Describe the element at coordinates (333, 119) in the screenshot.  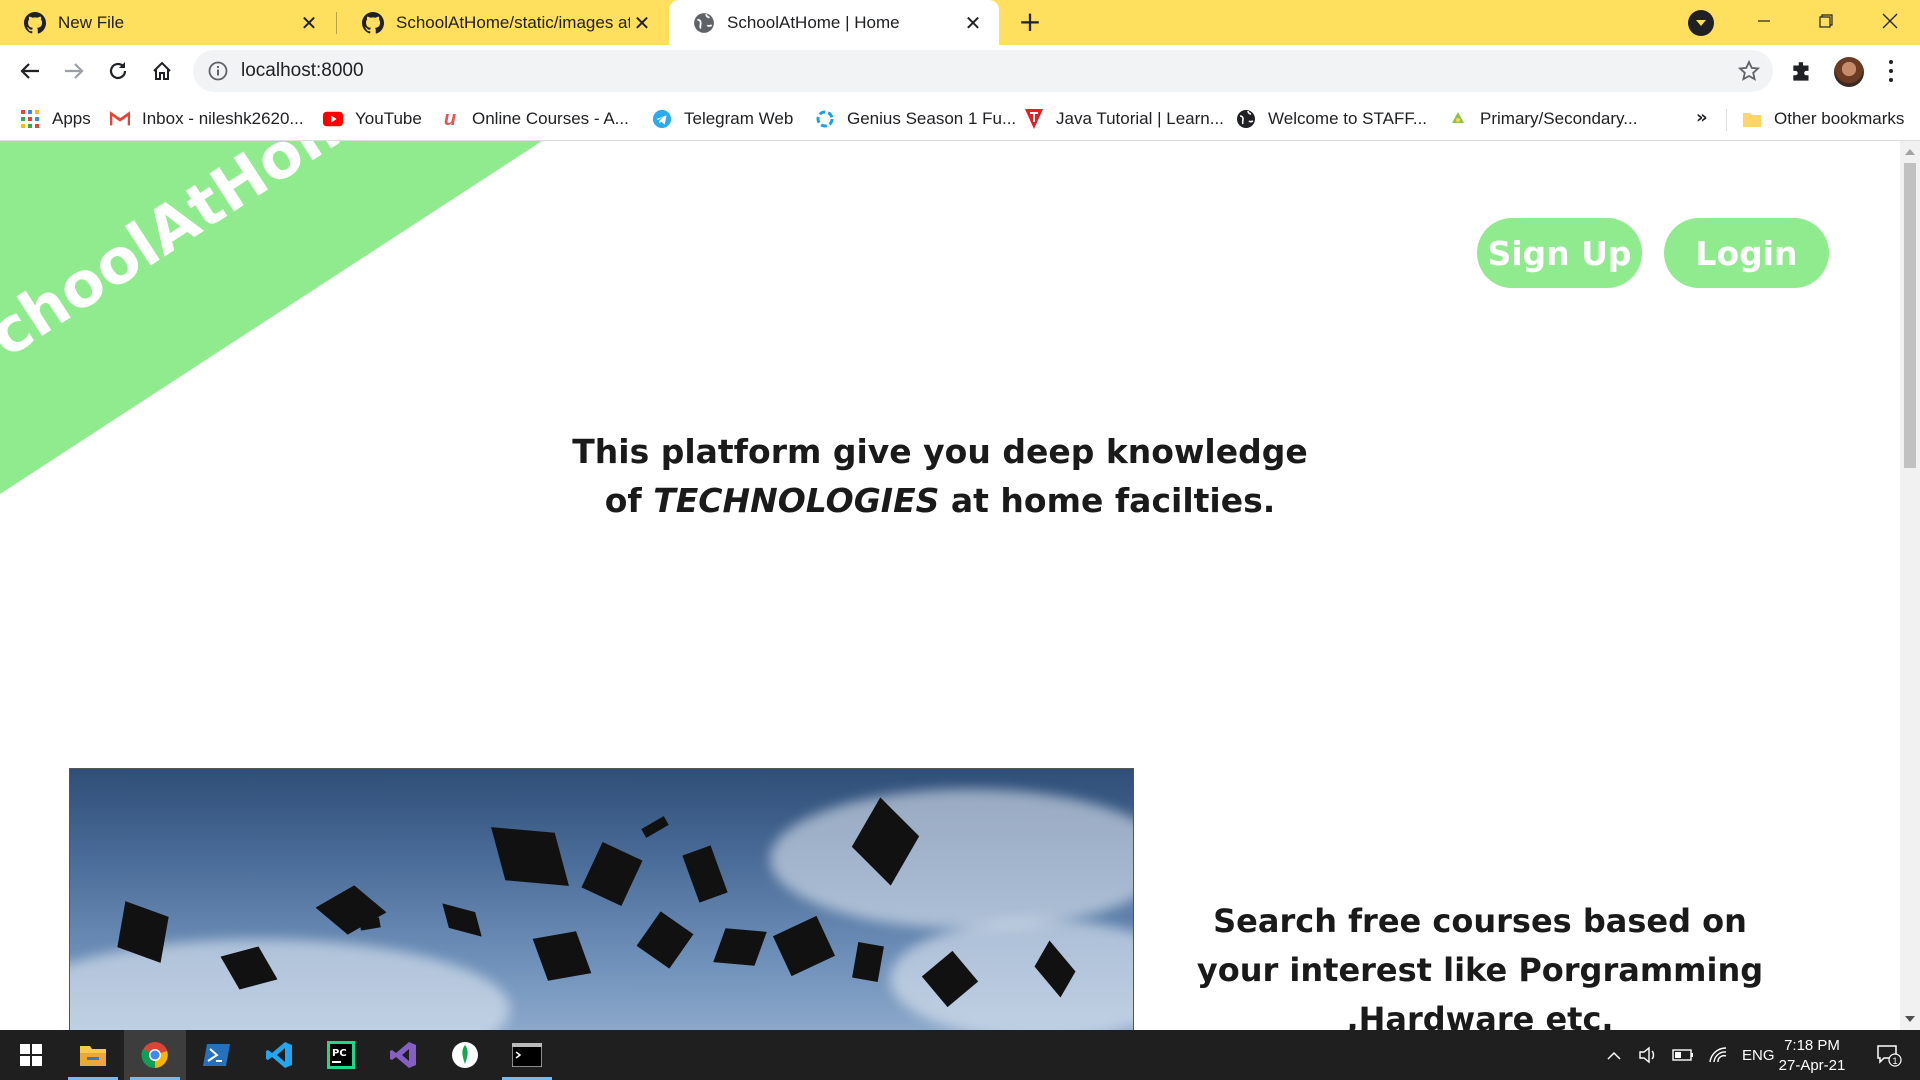
I see `youtube-icon` at that location.